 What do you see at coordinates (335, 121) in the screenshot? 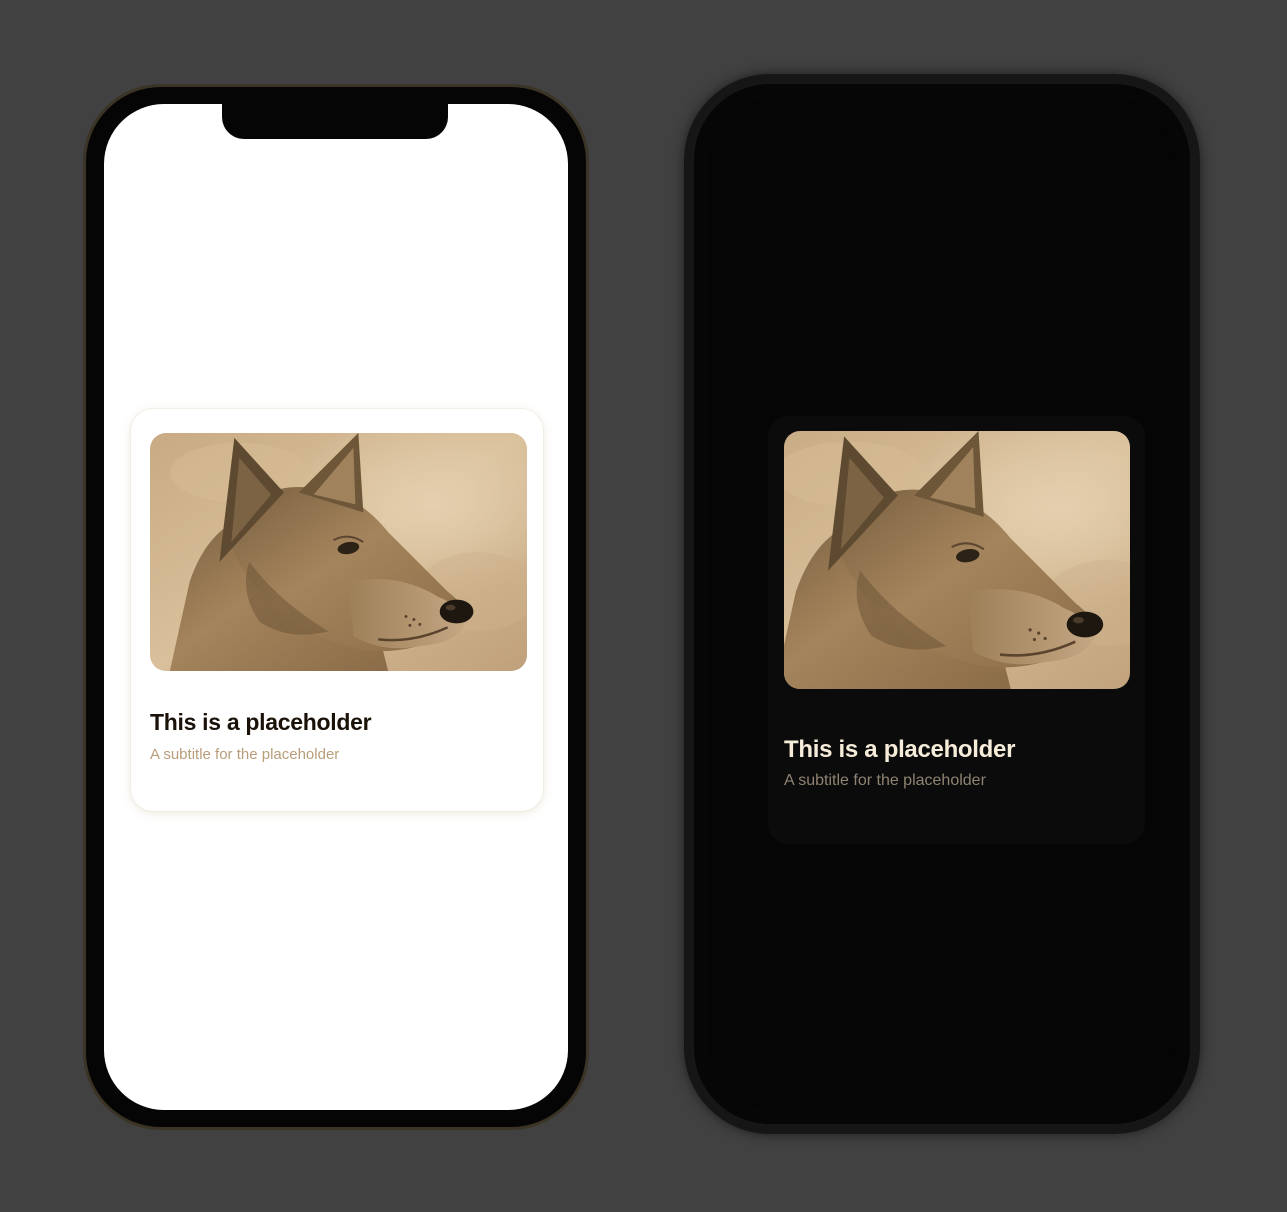
I see `phone-notch` at bounding box center [335, 121].